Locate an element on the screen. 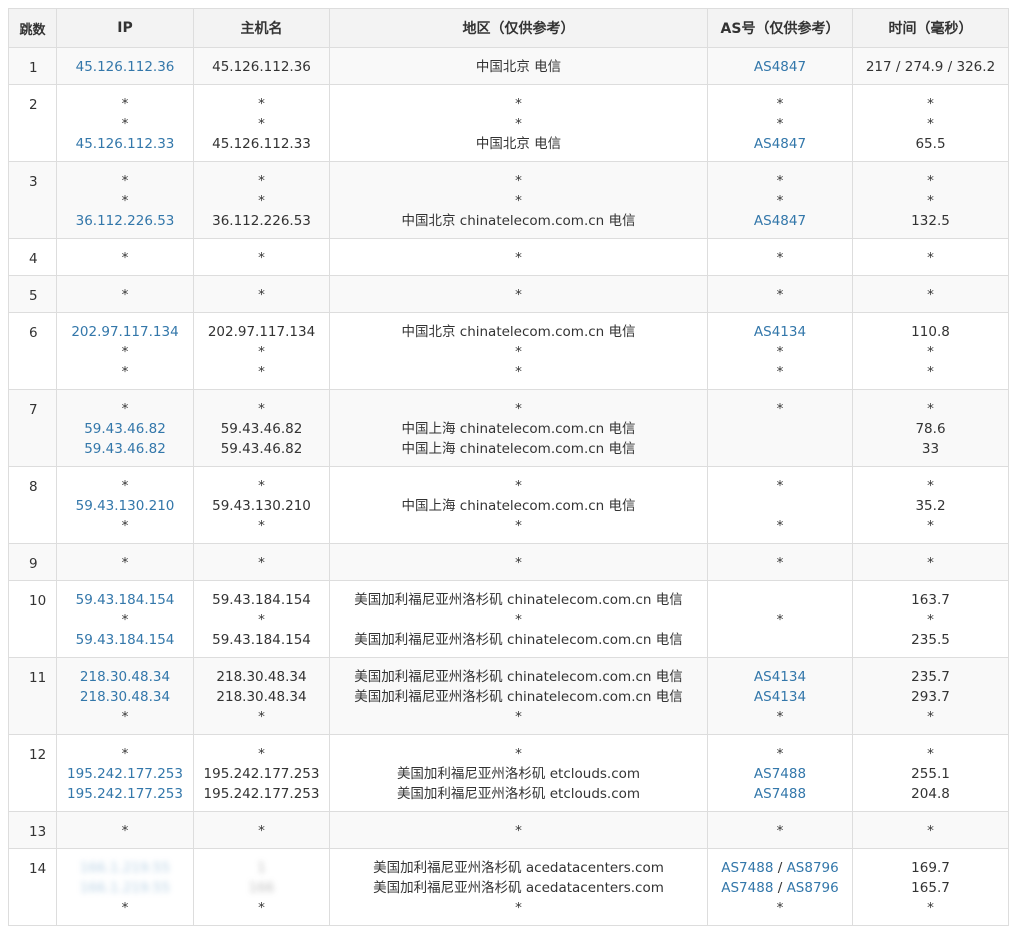  region-cell: * is located at coordinates (518, 562).